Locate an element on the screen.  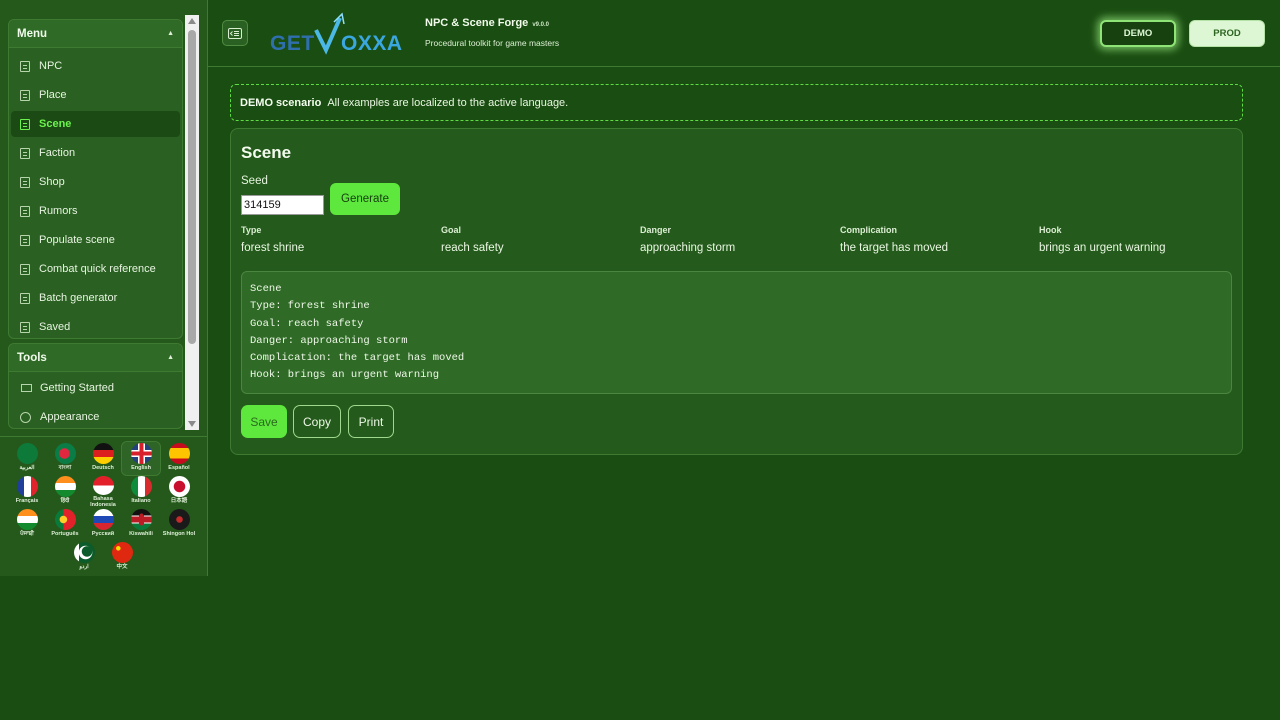
field-danger: Danger approaching storm is located at coordinates (735, 239).